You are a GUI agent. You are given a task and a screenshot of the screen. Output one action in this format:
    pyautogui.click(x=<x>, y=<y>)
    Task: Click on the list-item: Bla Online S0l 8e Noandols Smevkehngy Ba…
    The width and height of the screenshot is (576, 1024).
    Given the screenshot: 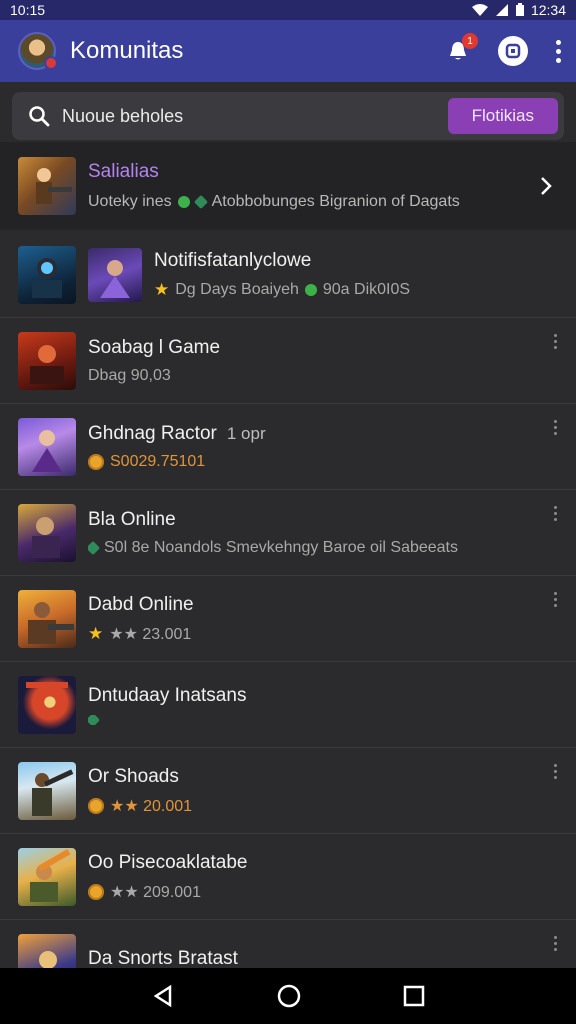 What is the action you would take?
    pyautogui.click(x=288, y=533)
    